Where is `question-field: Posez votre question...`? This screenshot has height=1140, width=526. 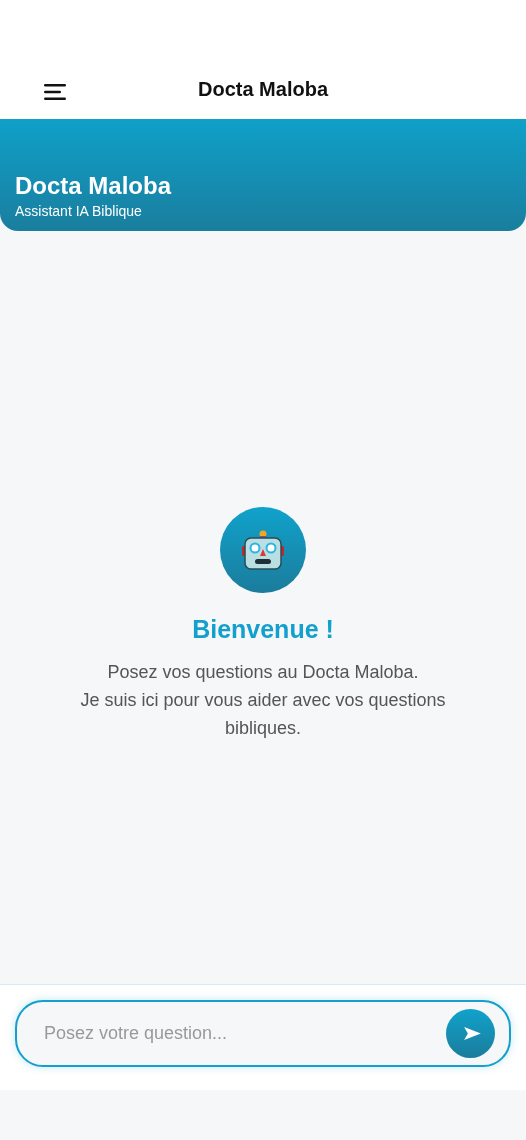 question-field: Posez votre question... is located at coordinates (263, 1033).